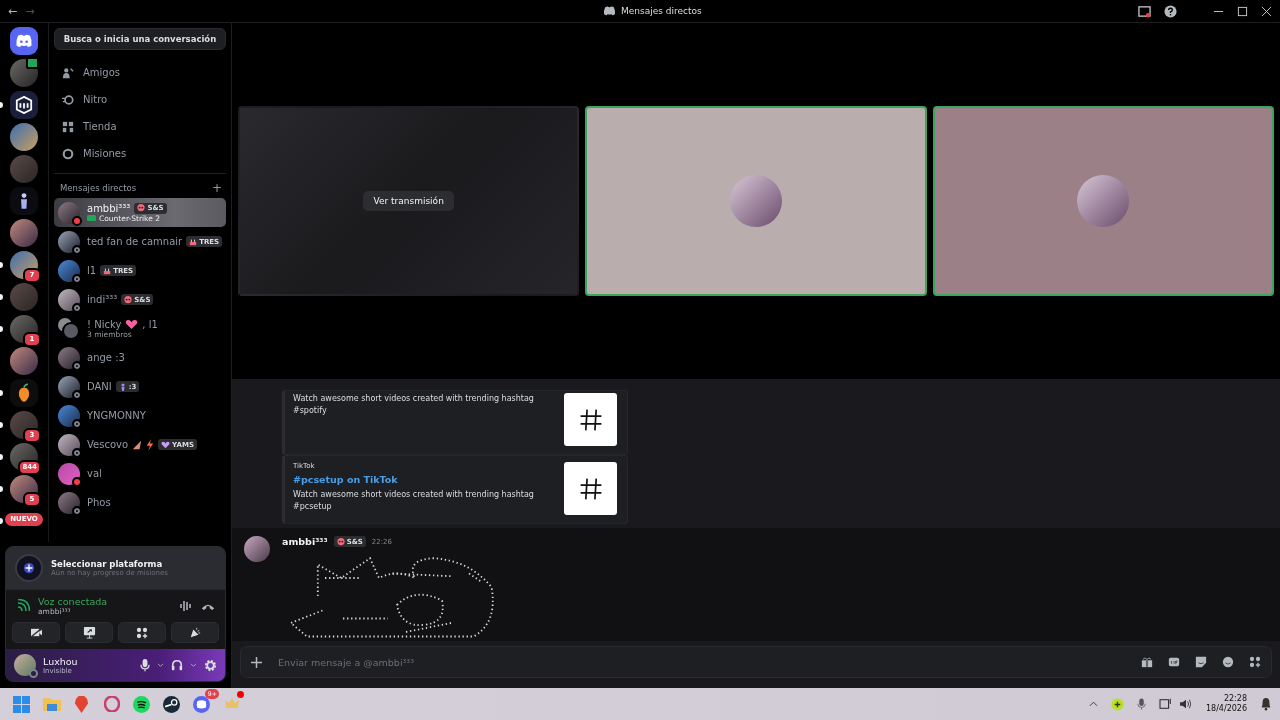 Image resolution: width=1280 pixels, height=720 pixels. I want to click on screen-share-icon, so click(89, 632).